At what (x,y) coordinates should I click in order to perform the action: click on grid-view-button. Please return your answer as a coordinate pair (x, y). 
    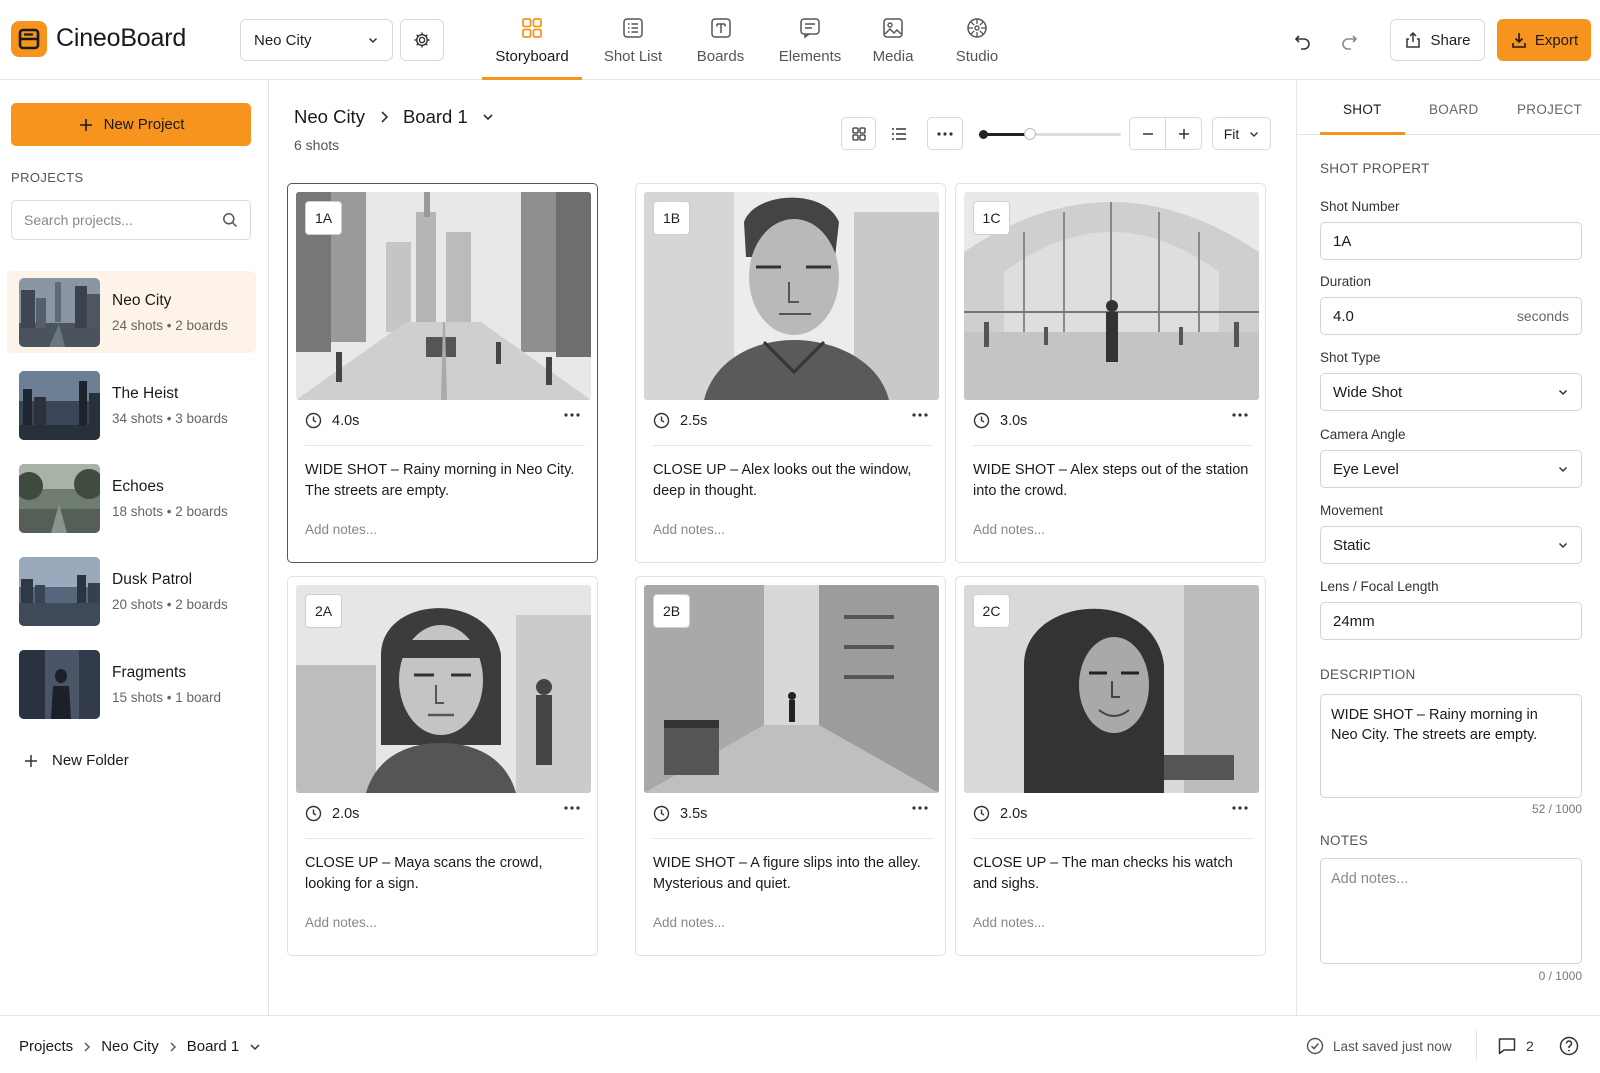
    Looking at the image, I should click on (858, 133).